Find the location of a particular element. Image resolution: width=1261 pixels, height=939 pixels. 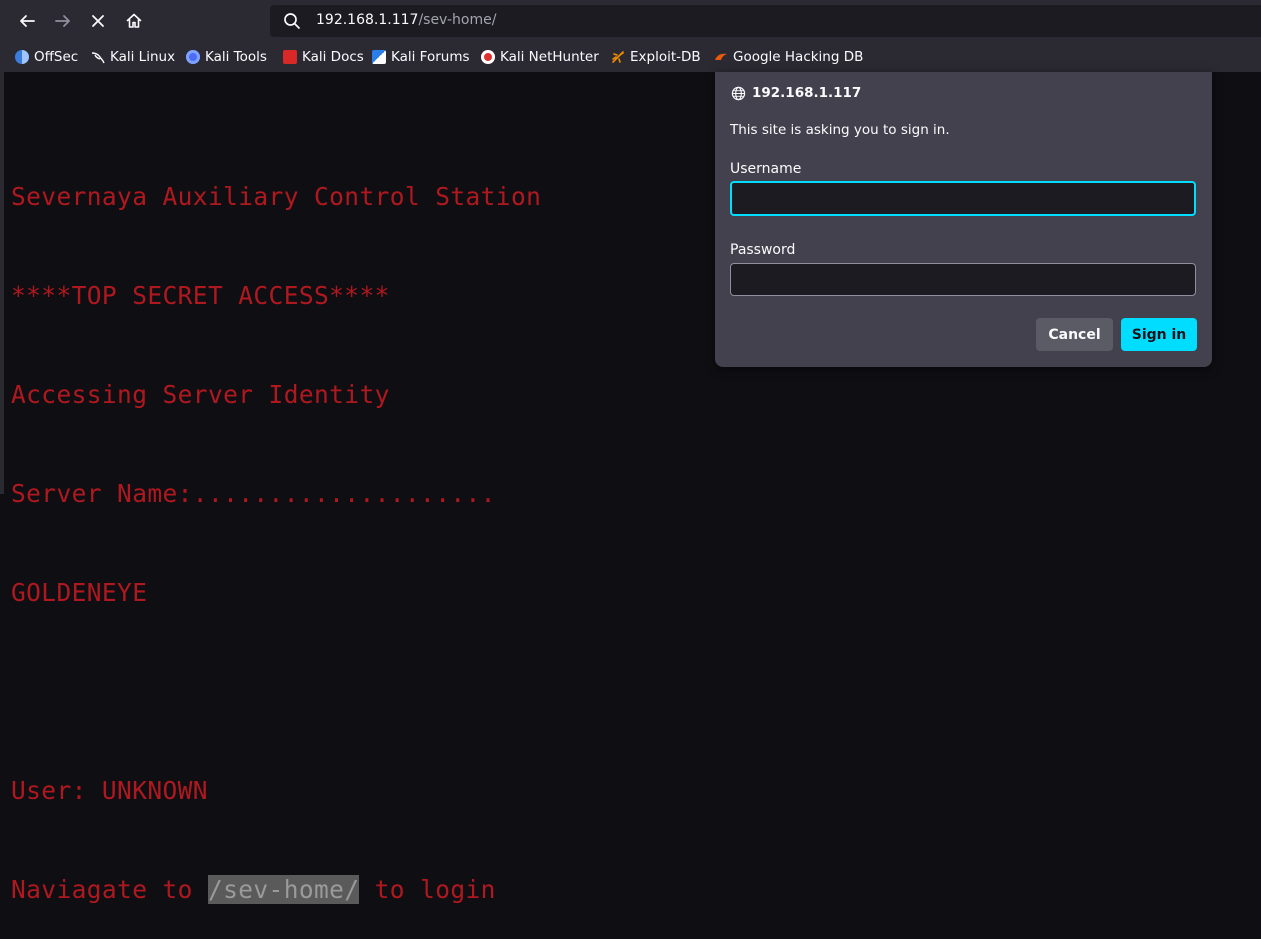

close-icon is located at coordinates (98, 21).